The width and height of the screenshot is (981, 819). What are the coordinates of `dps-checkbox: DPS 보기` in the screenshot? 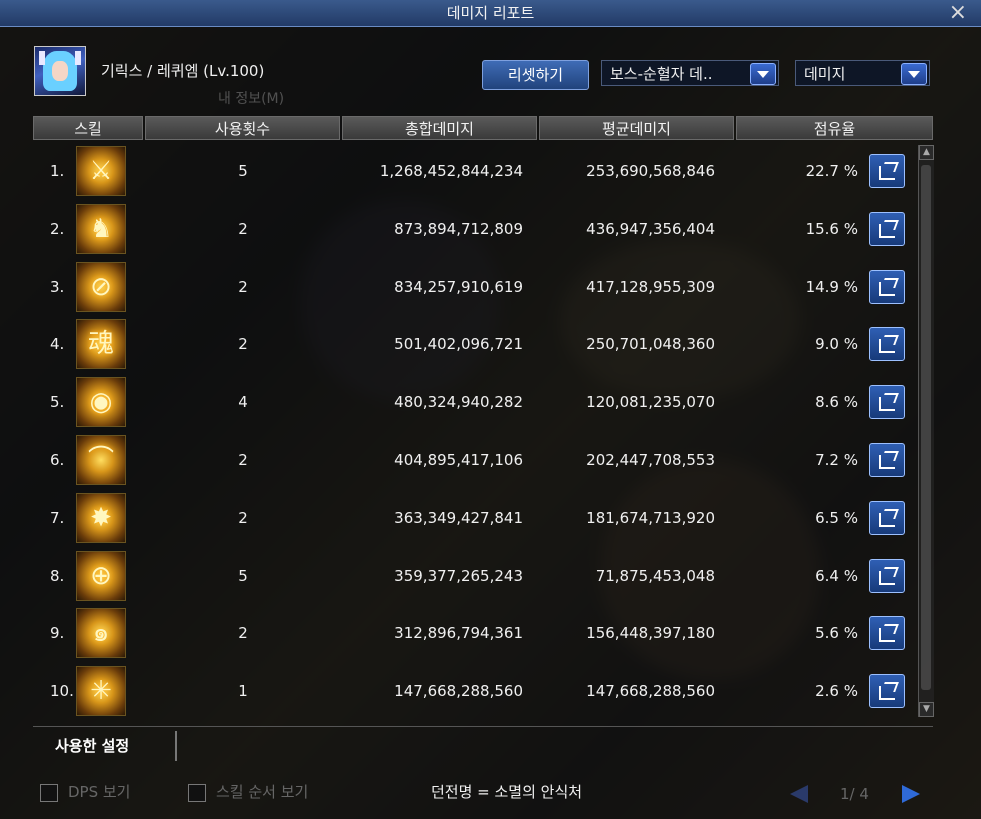 It's located at (85, 791).